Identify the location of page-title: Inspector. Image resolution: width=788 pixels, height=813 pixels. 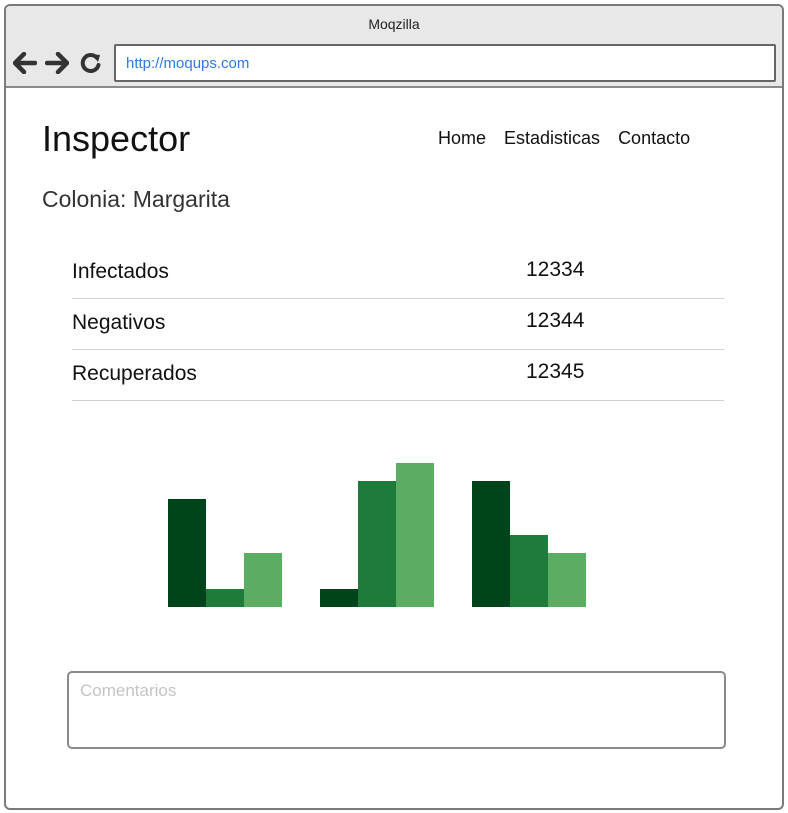
(116, 138).